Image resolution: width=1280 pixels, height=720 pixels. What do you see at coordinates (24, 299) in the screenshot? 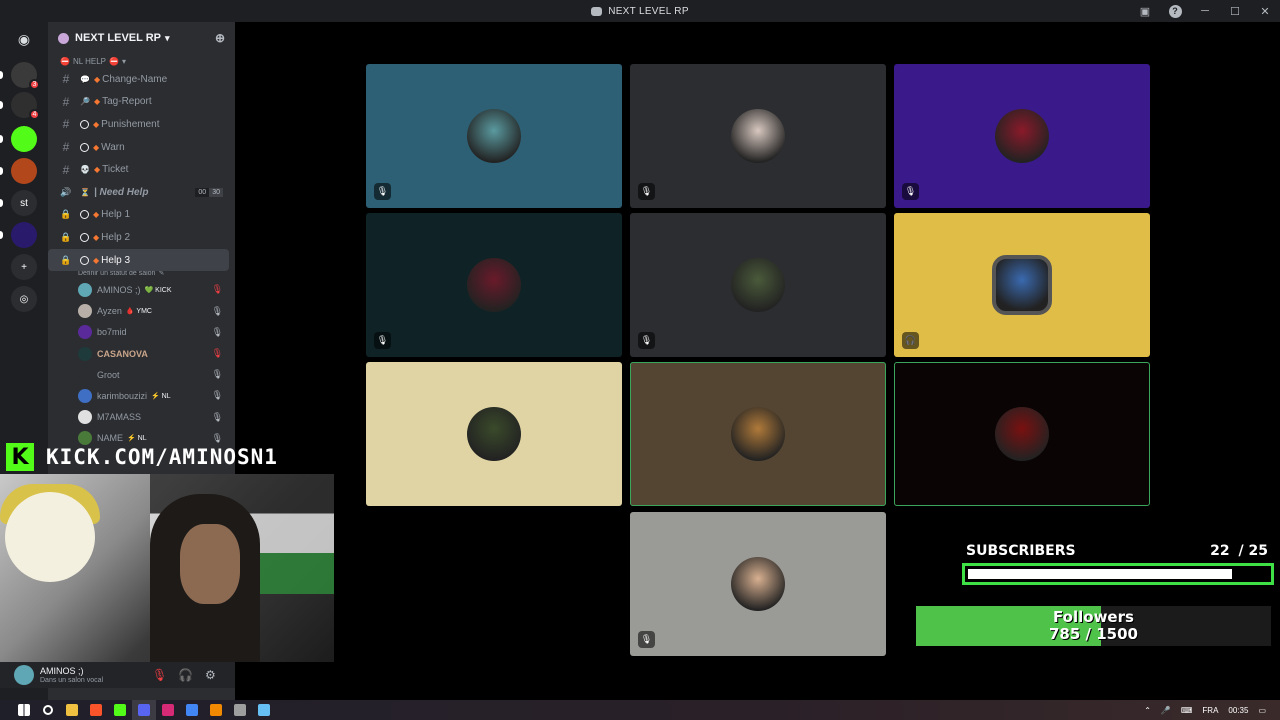
I see `explore-icon: ◎` at bounding box center [24, 299].